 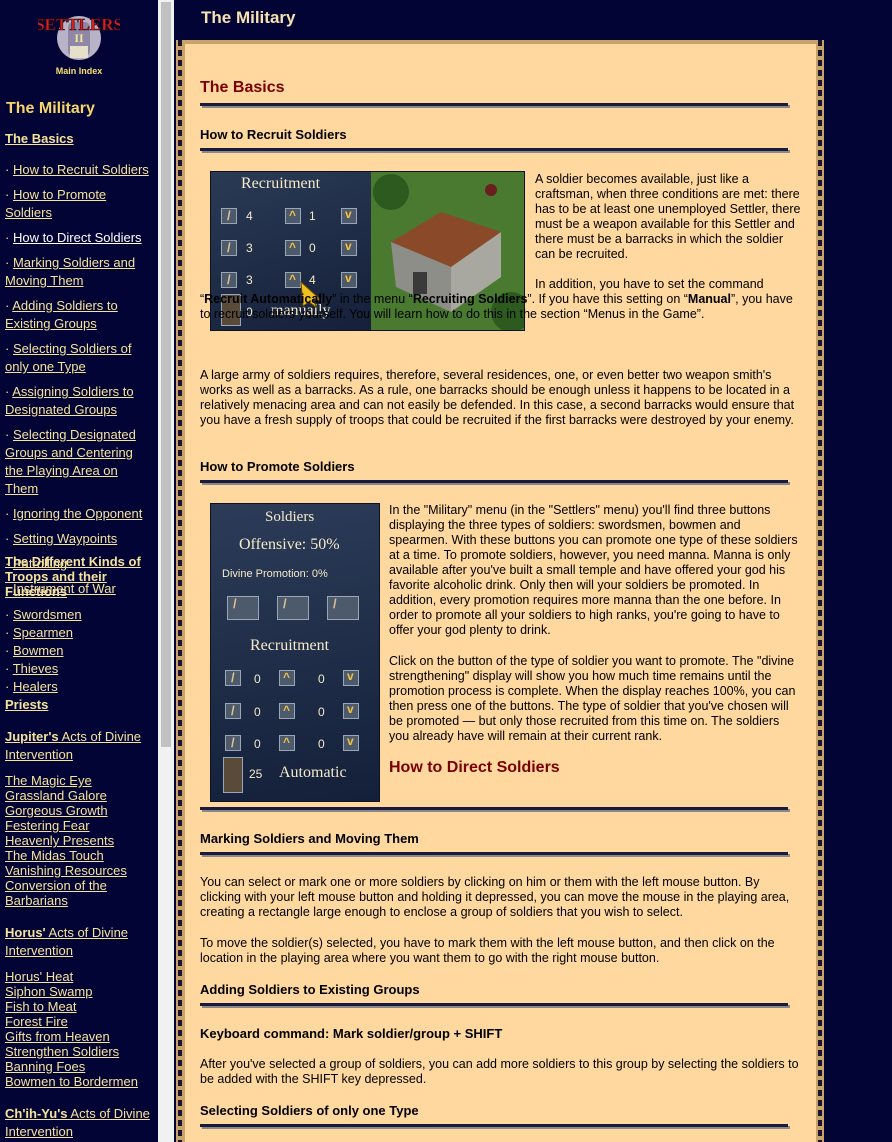 What do you see at coordinates (65, 538) in the screenshot?
I see `sidebar-item-waypoints: Setting Waypoints` at bounding box center [65, 538].